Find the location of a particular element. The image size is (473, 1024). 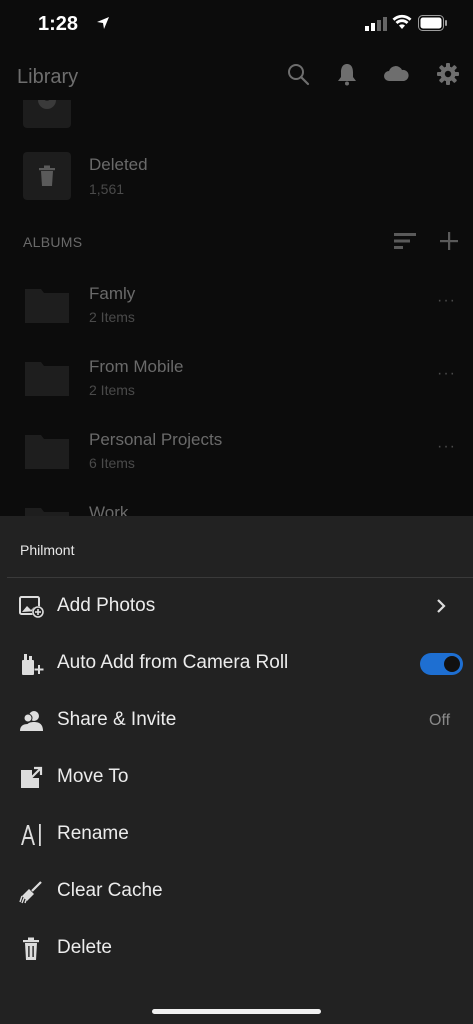

add-album-icon is located at coordinates (449, 241).